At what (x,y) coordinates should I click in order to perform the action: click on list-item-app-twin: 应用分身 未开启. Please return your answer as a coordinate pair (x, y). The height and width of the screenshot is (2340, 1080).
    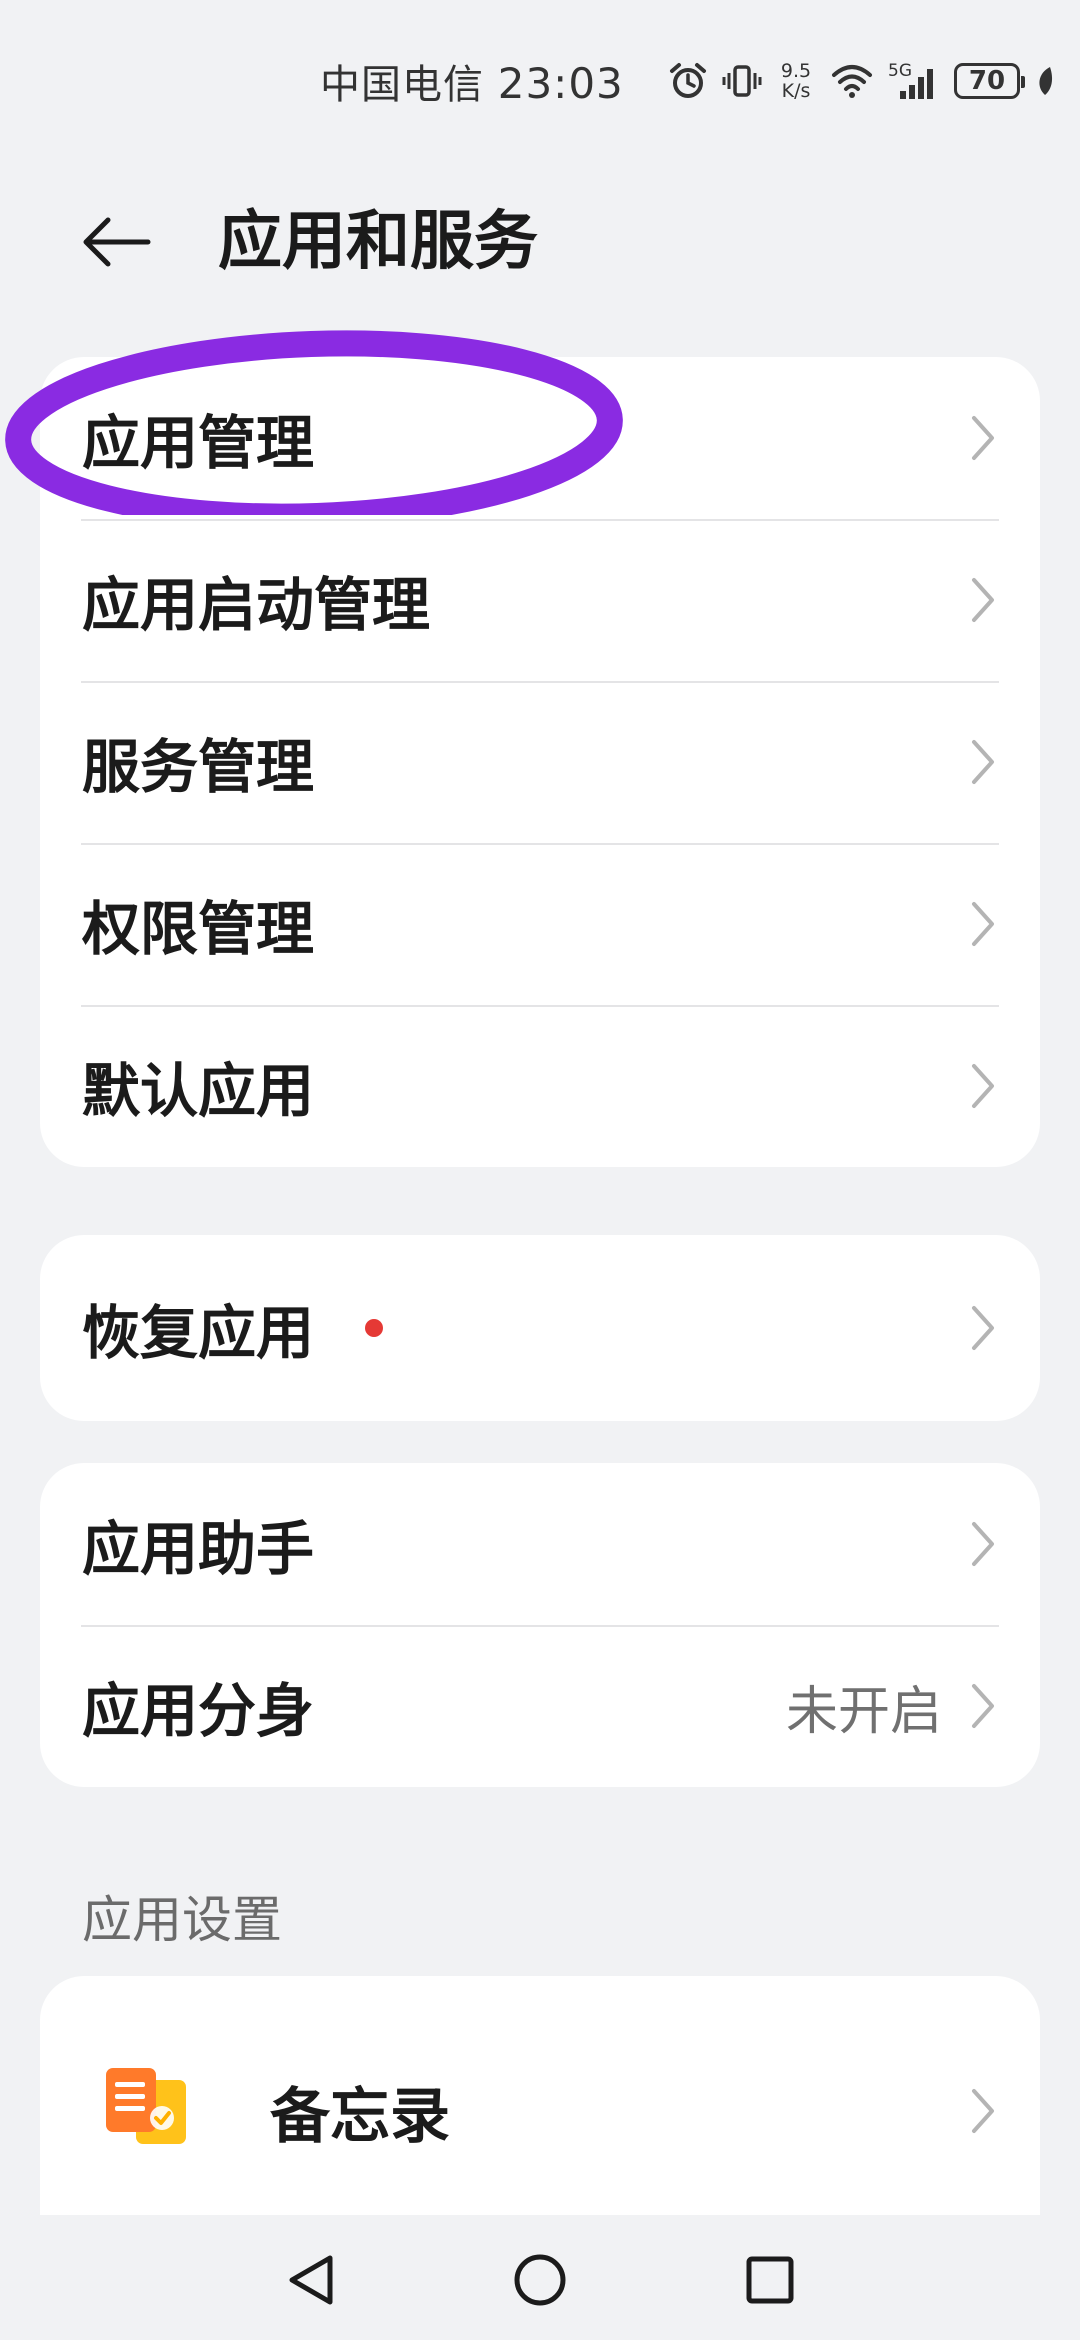
    Looking at the image, I should click on (540, 1706).